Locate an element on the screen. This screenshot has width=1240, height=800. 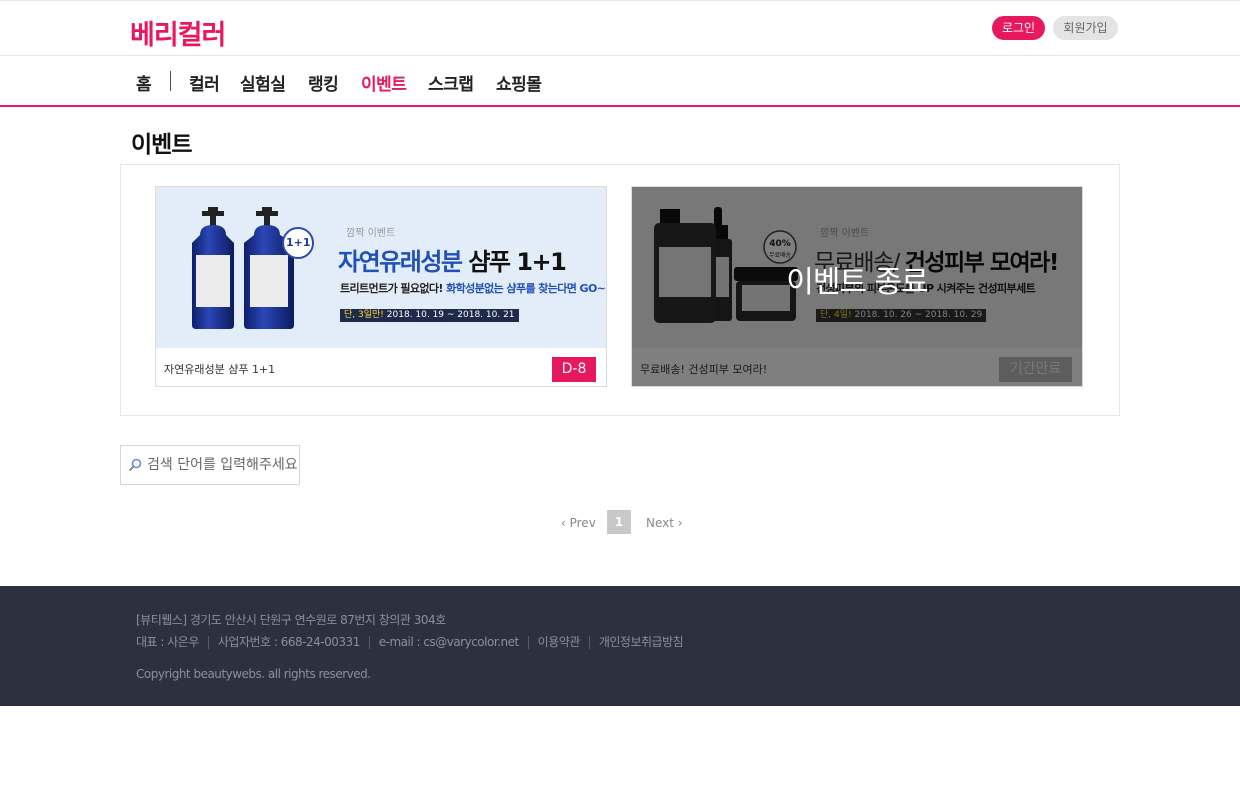
nav-item-home: 홈 is located at coordinates (144, 82).